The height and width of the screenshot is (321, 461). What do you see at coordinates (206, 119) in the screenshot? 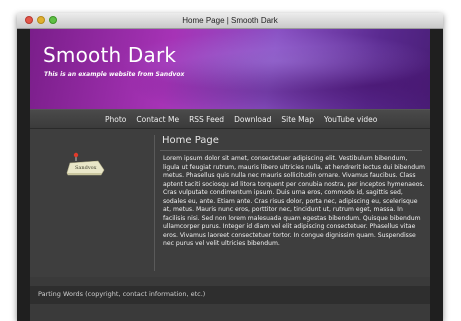
I see `nav-link-rss-feed: RSS Feed` at bounding box center [206, 119].